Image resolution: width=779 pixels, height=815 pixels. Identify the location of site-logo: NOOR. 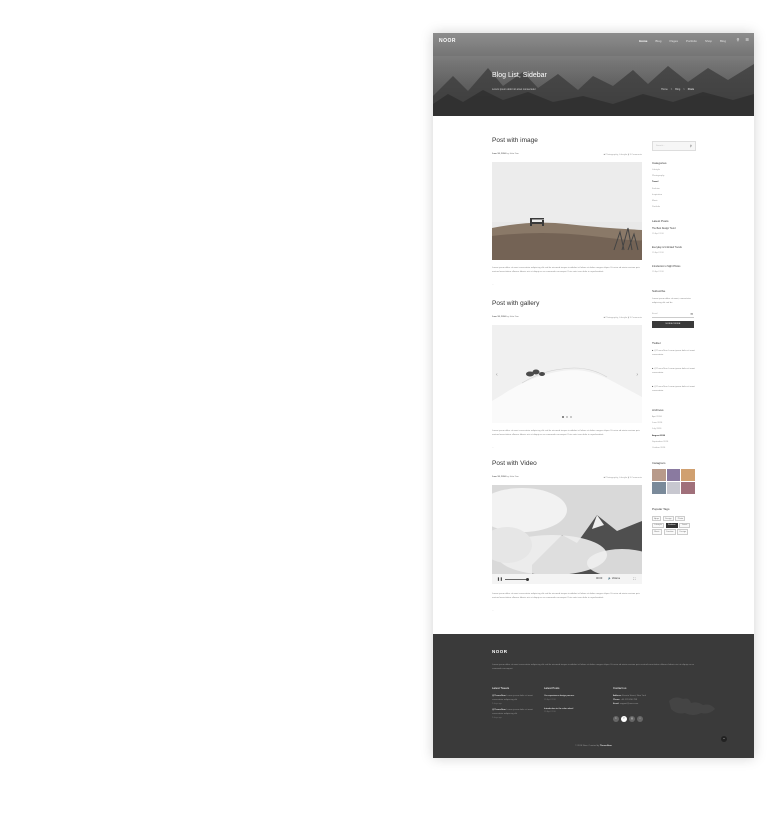
(447, 41).